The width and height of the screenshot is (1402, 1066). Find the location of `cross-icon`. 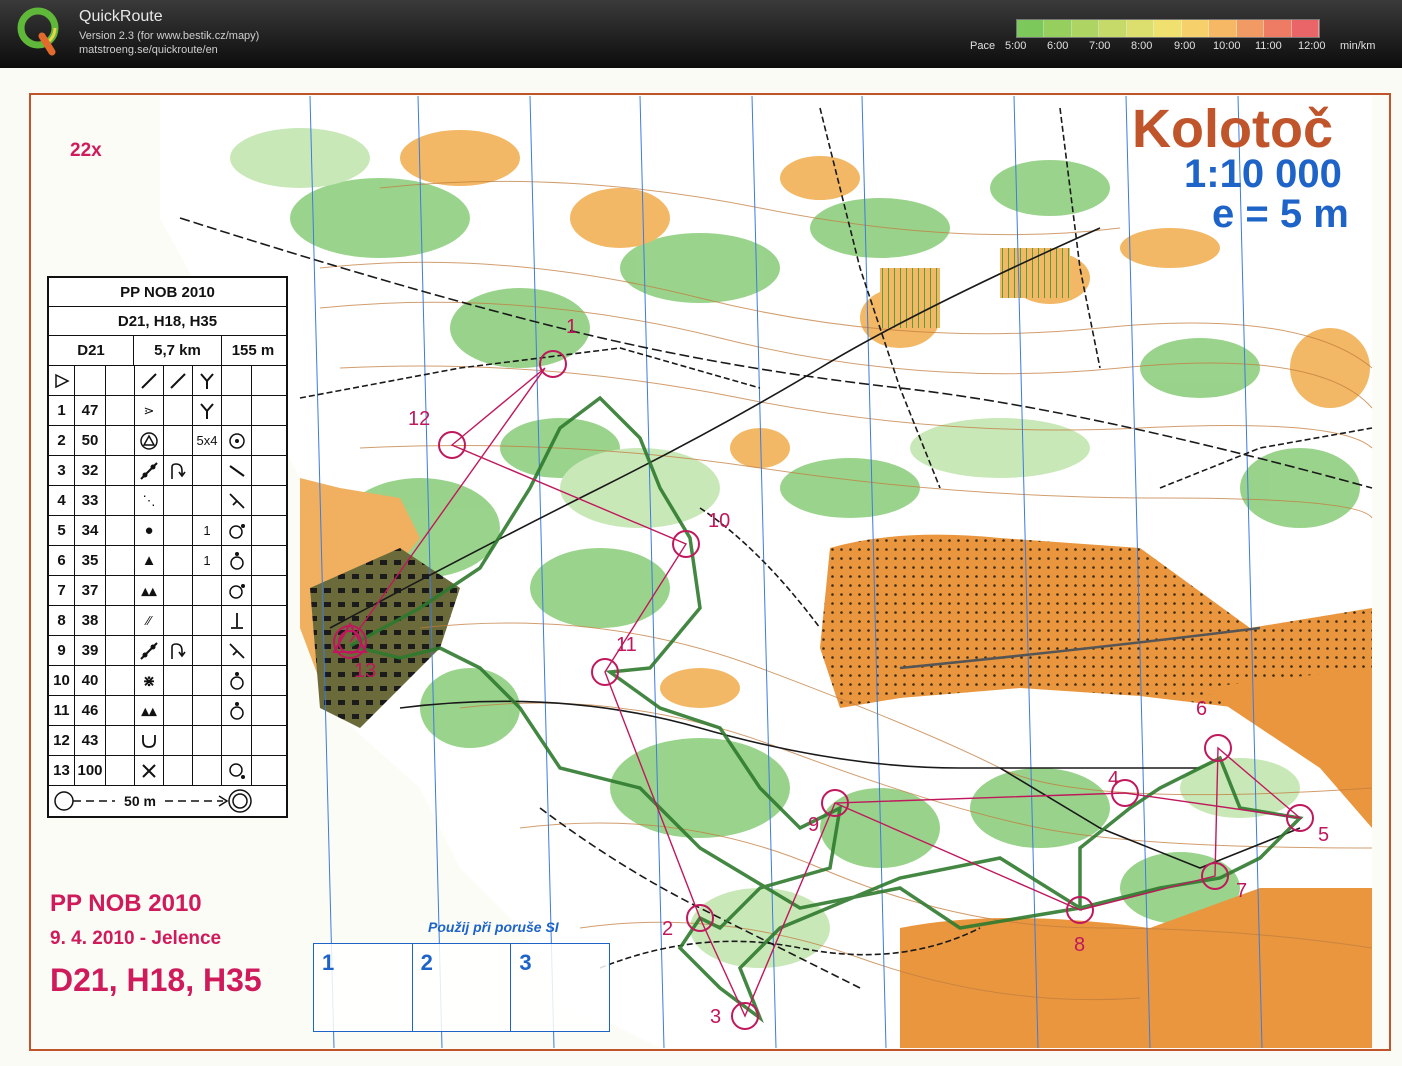

cross-icon is located at coordinates (149, 770).